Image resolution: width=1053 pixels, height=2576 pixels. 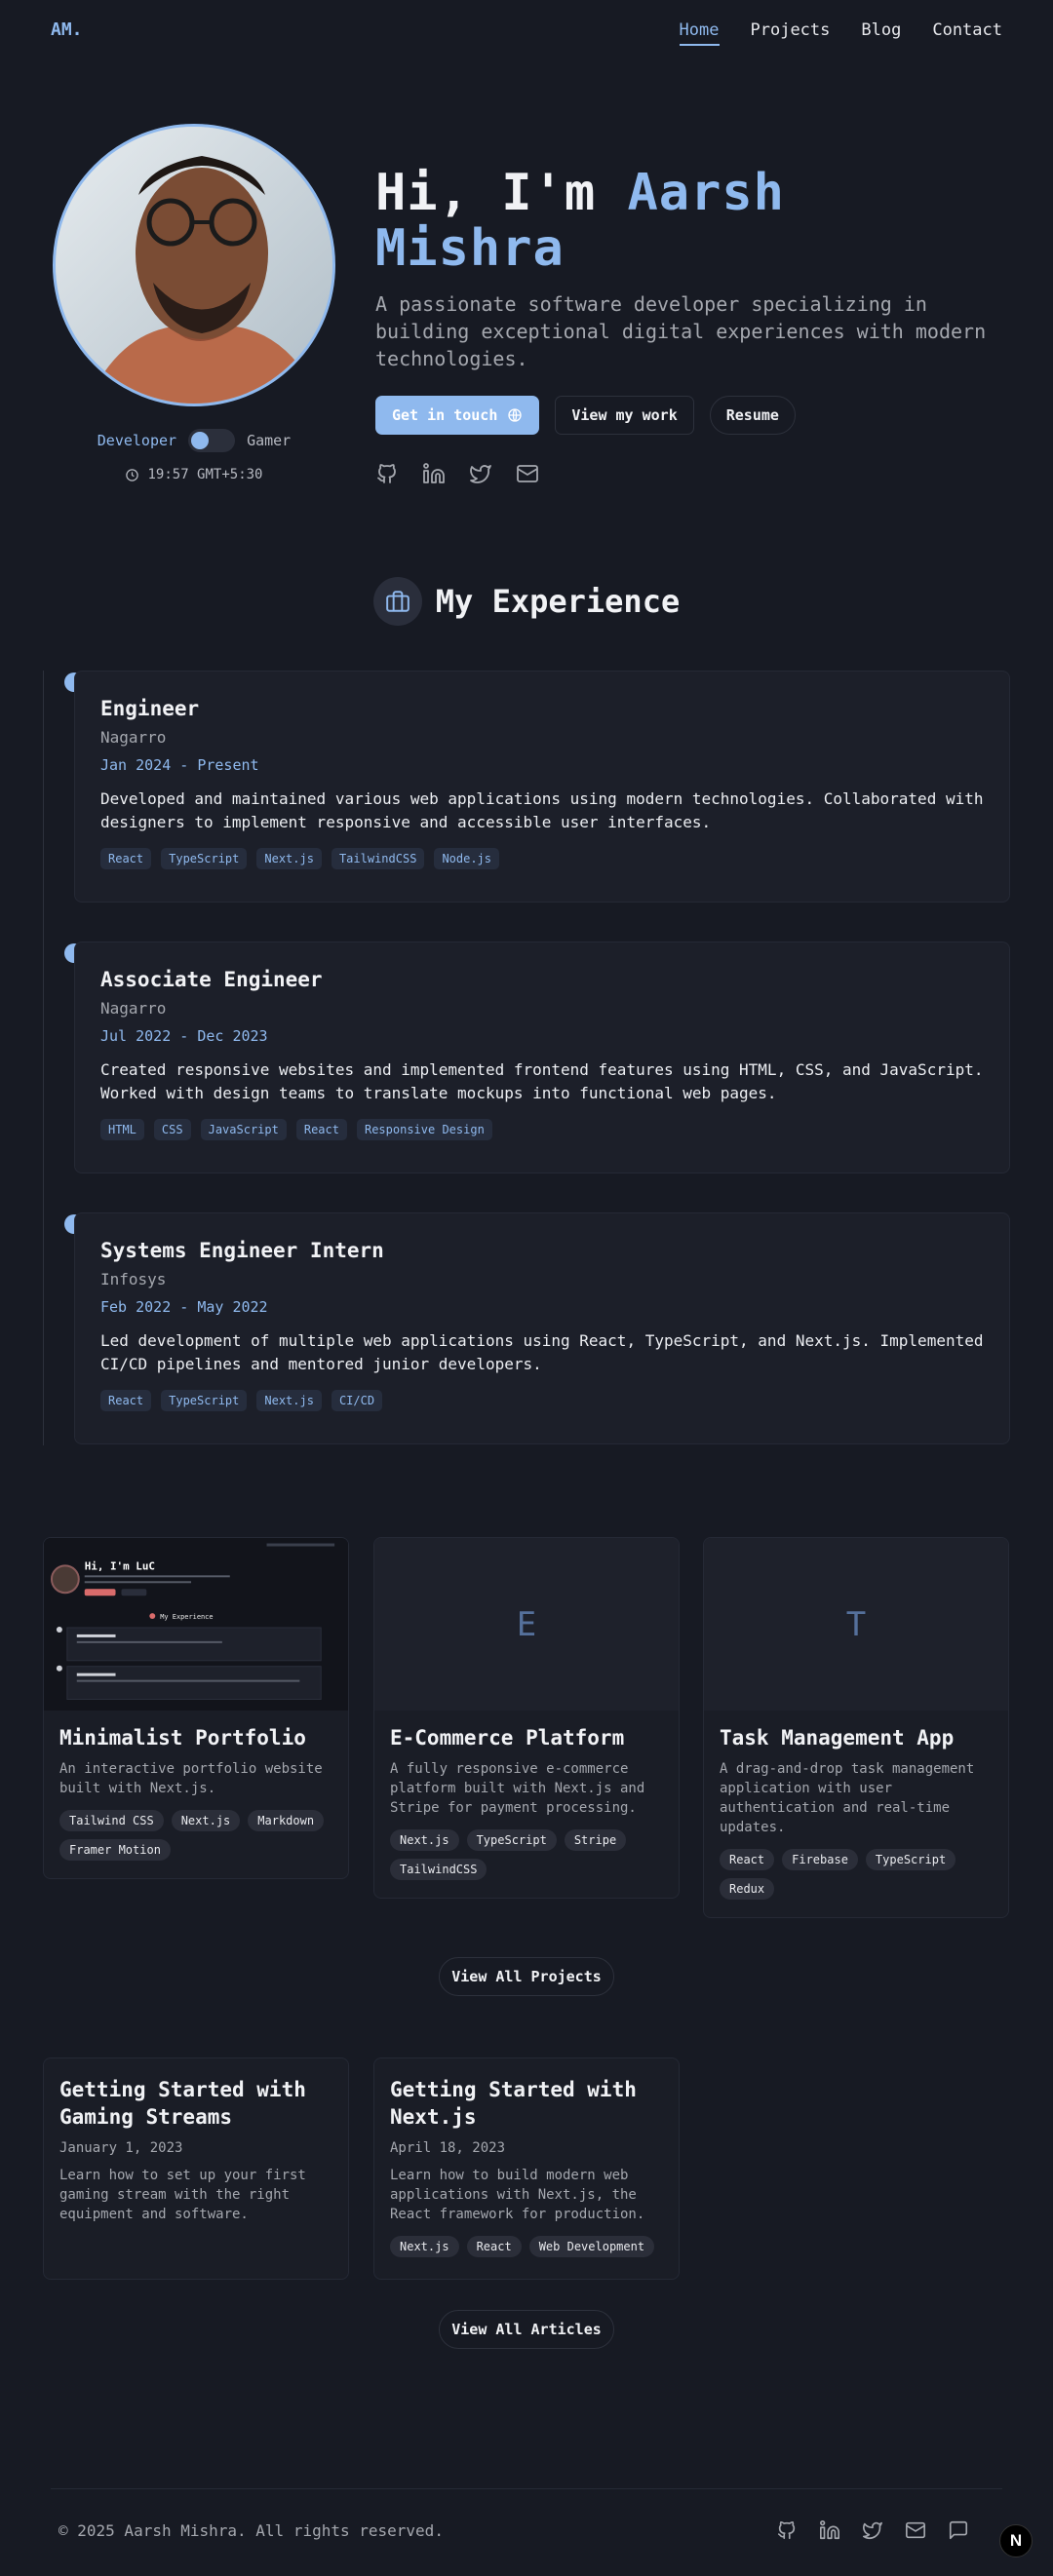 What do you see at coordinates (424, 2246) in the screenshot?
I see `article-tag: Next.js` at bounding box center [424, 2246].